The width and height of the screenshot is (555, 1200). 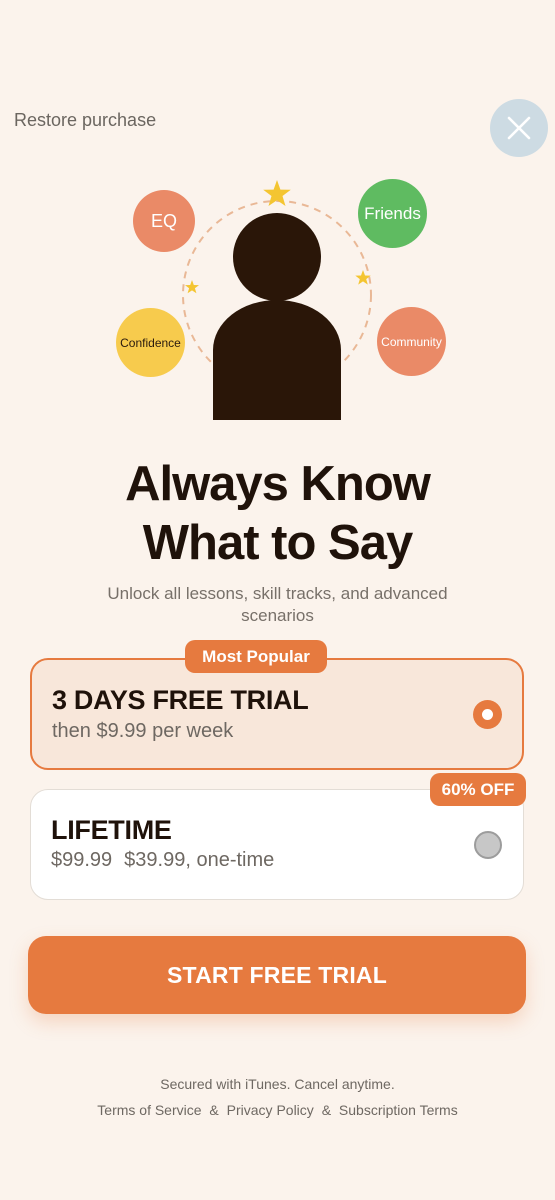 I want to click on community-bubble: Community, so click(x=411, y=341).